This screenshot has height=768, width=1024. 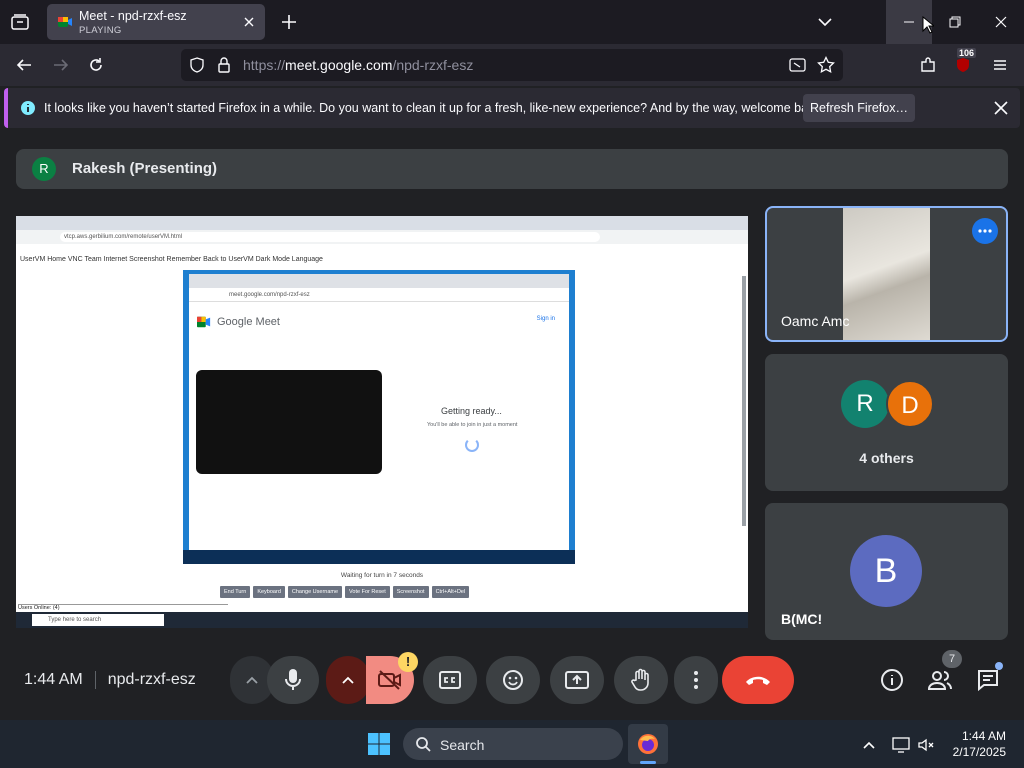 I want to click on microphone-button, so click(x=293, y=680).